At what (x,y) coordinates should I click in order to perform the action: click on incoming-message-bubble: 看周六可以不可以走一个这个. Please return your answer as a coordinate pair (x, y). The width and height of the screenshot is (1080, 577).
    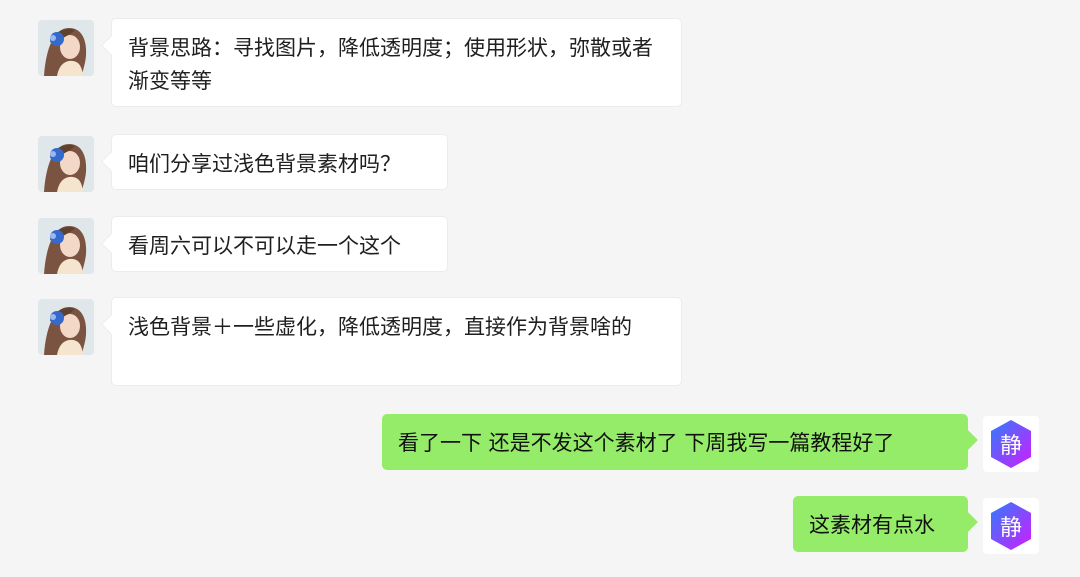
    Looking at the image, I should click on (279, 244).